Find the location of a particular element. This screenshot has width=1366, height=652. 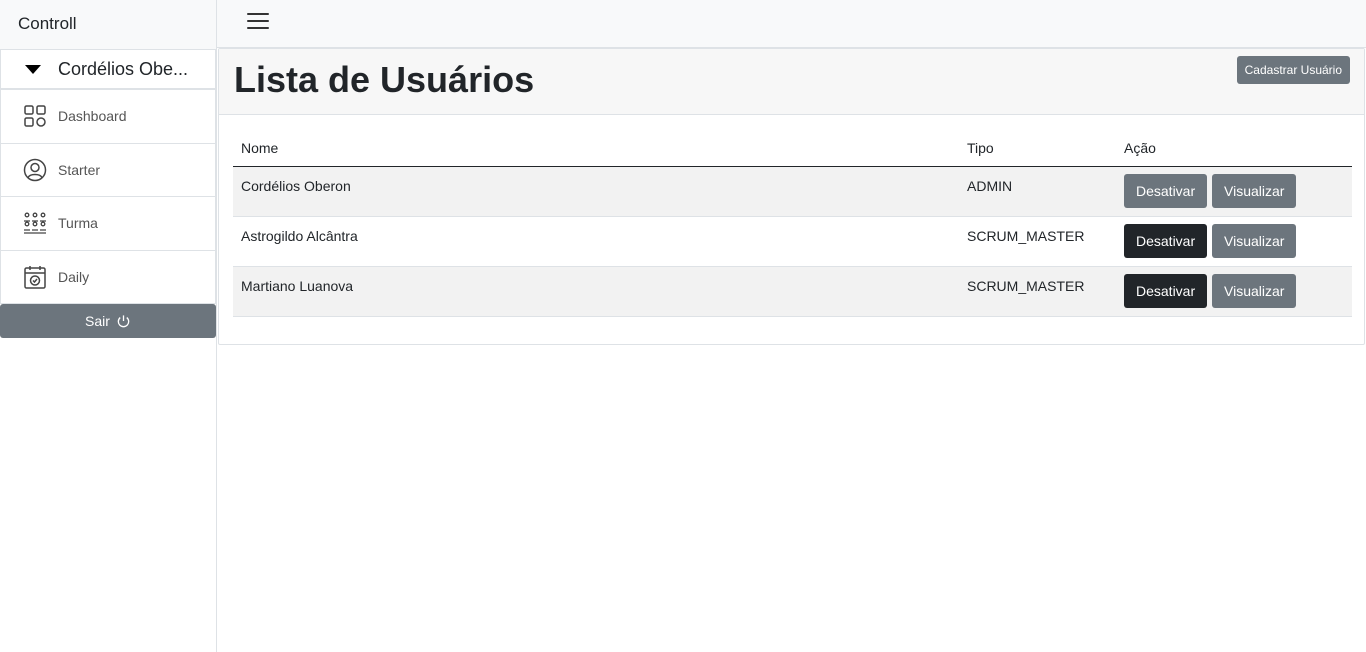

app-brand: Controll is located at coordinates (108, 24).